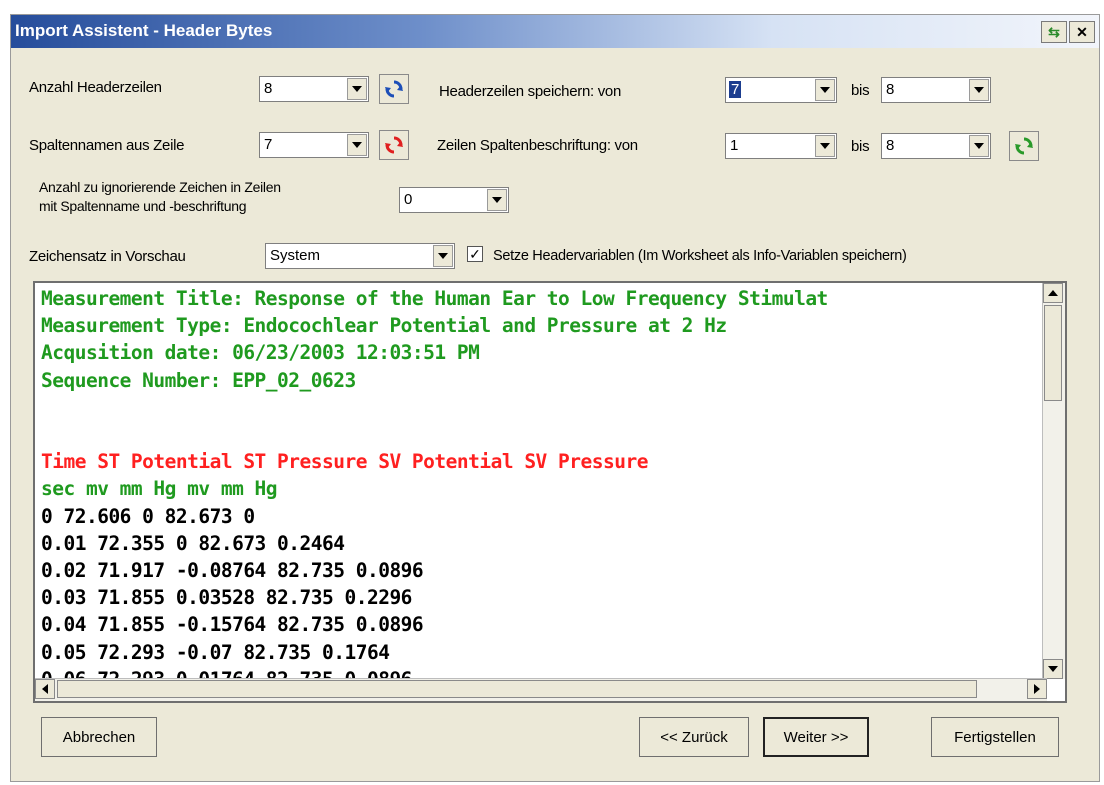  Describe the element at coordinates (232, 570) in the screenshot. I see `preview-line: 0.02 71.917 -0.08764 82.735 0.0896` at that location.